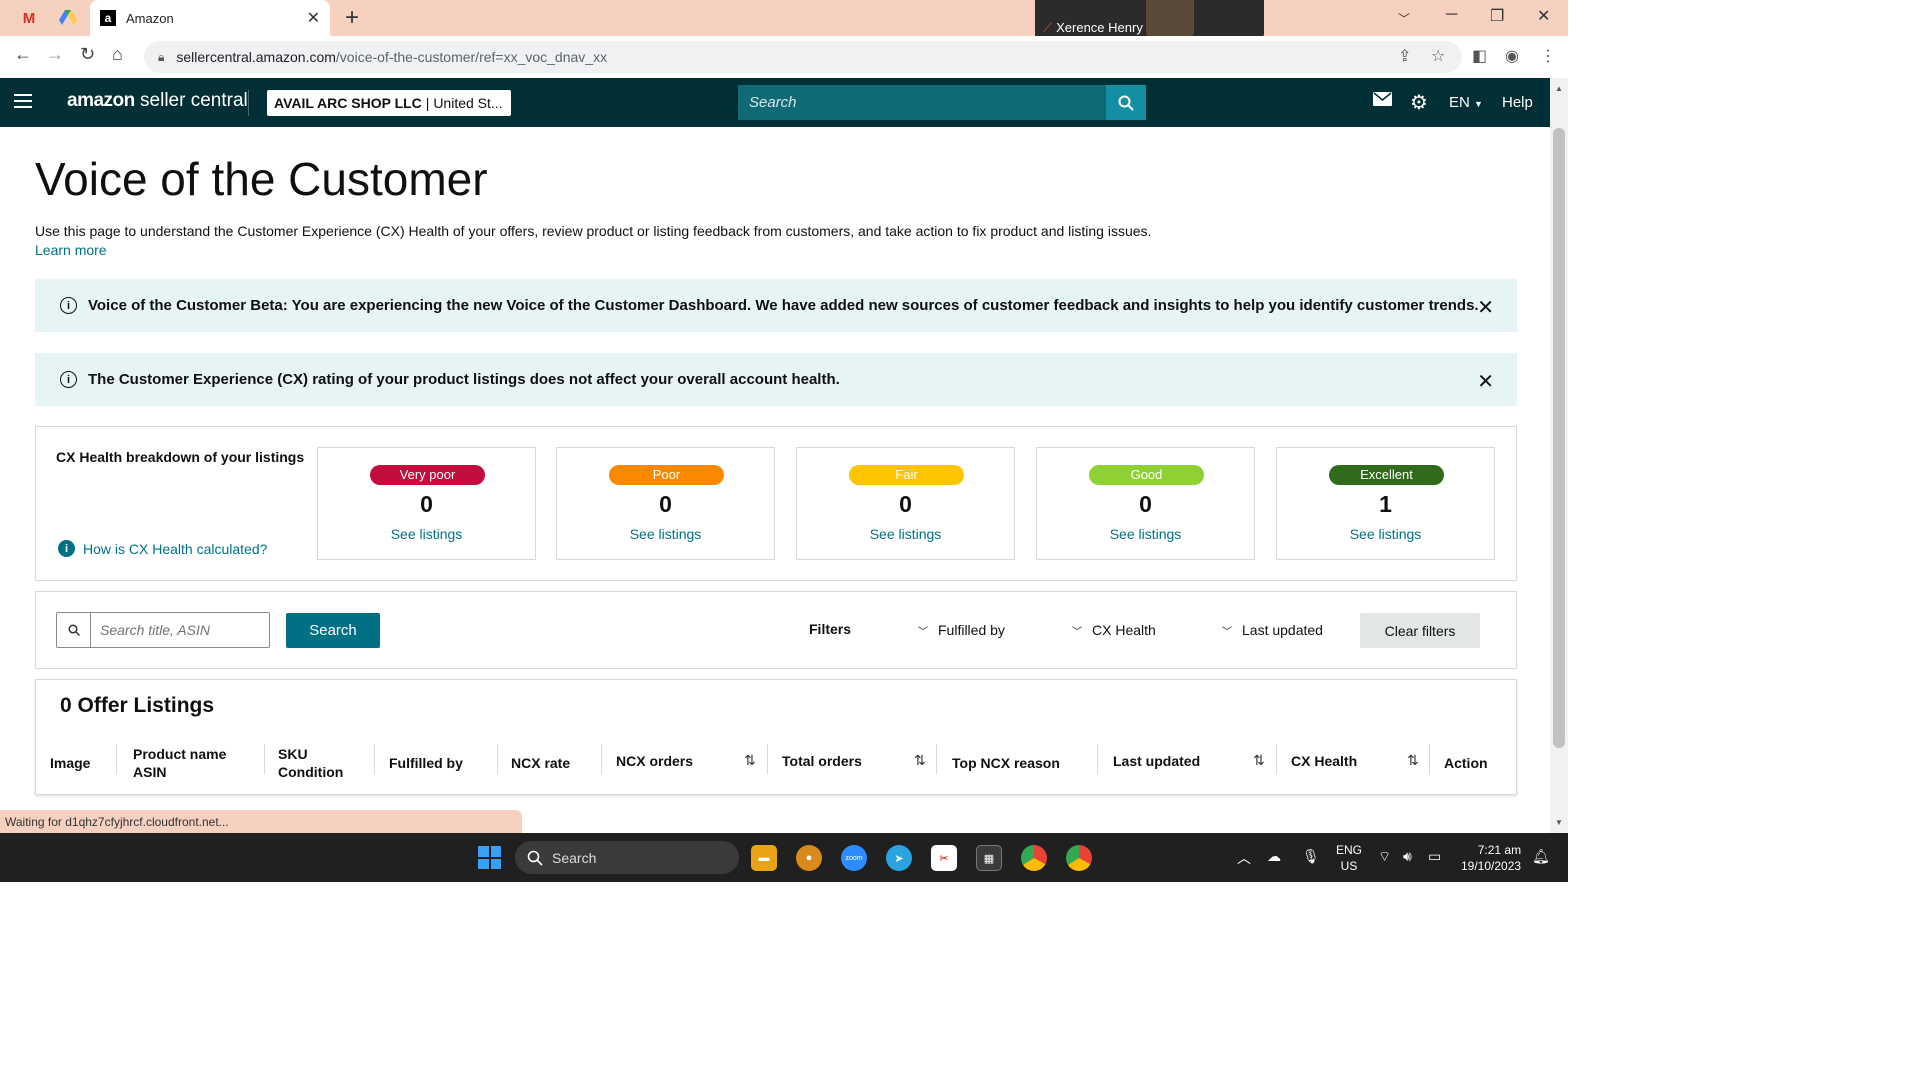  Describe the element at coordinates (161, 57) in the screenshot. I see `lock-icon: 🔒︎` at that location.